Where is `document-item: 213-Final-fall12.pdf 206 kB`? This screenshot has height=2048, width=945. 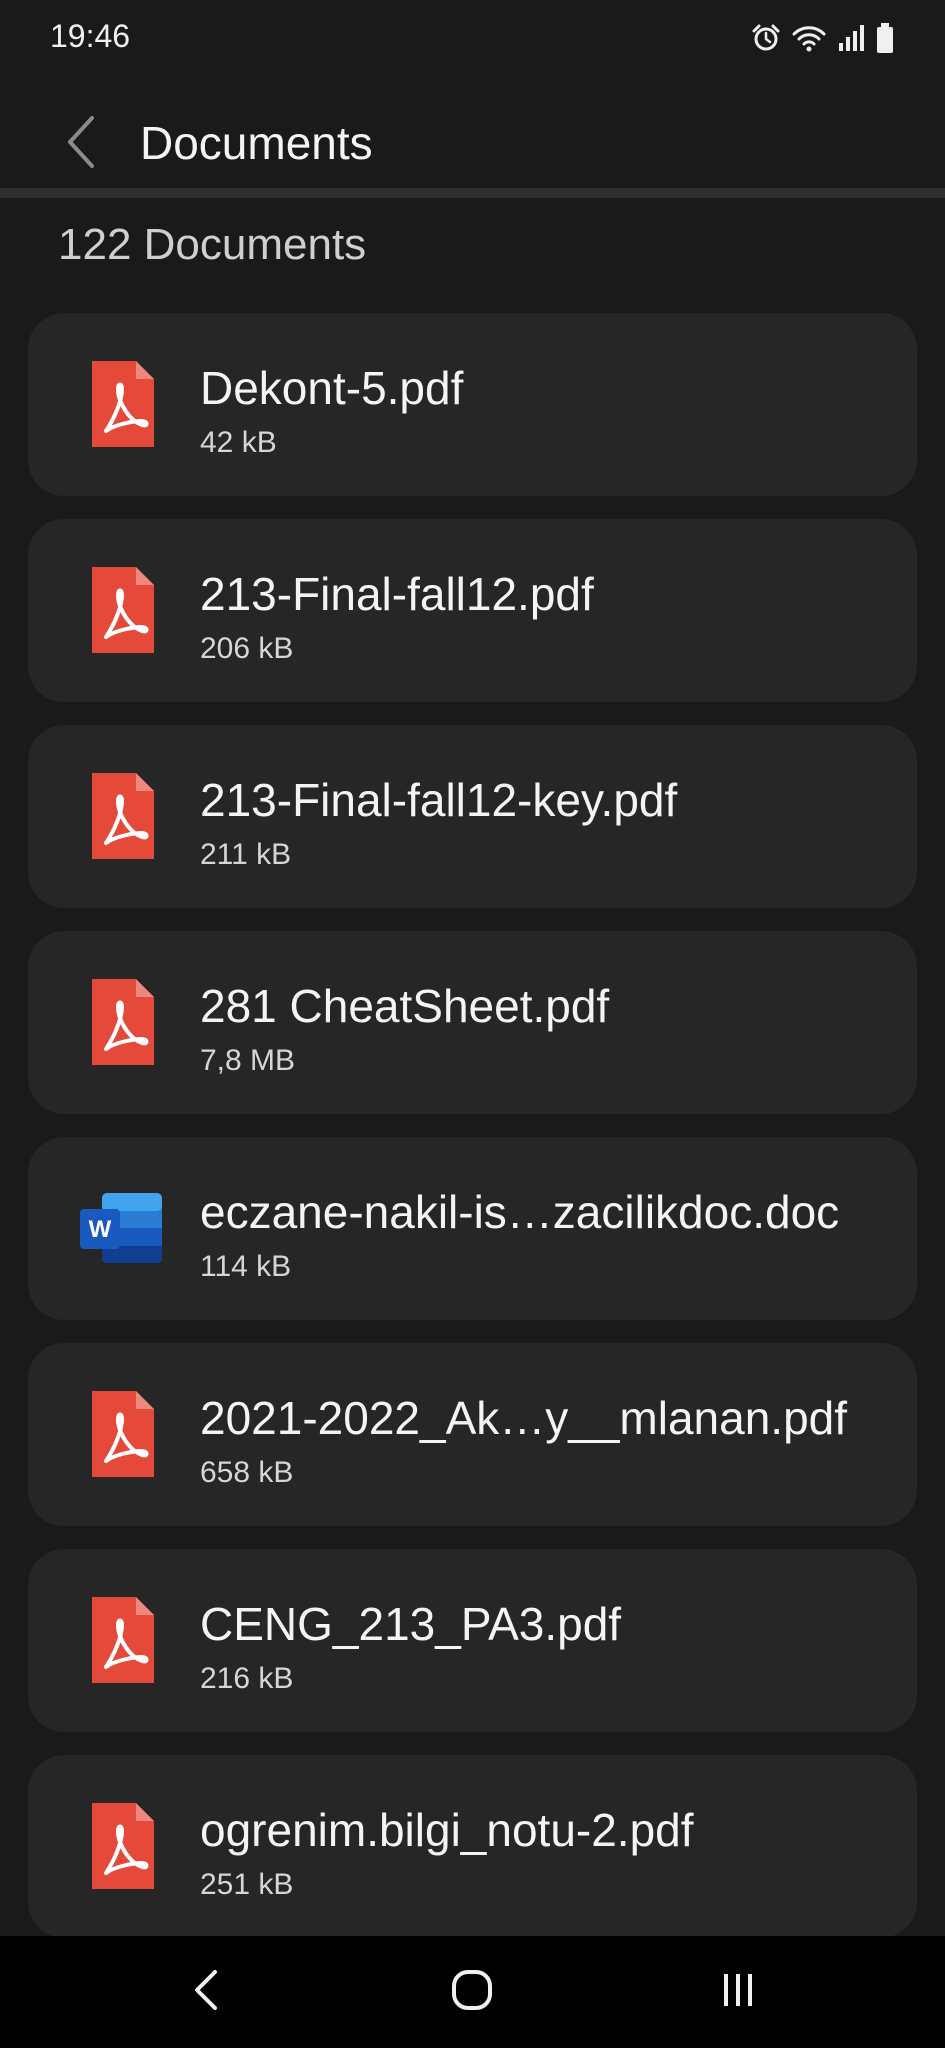 document-item: 213-Final-fall12.pdf 206 kB is located at coordinates (472, 610).